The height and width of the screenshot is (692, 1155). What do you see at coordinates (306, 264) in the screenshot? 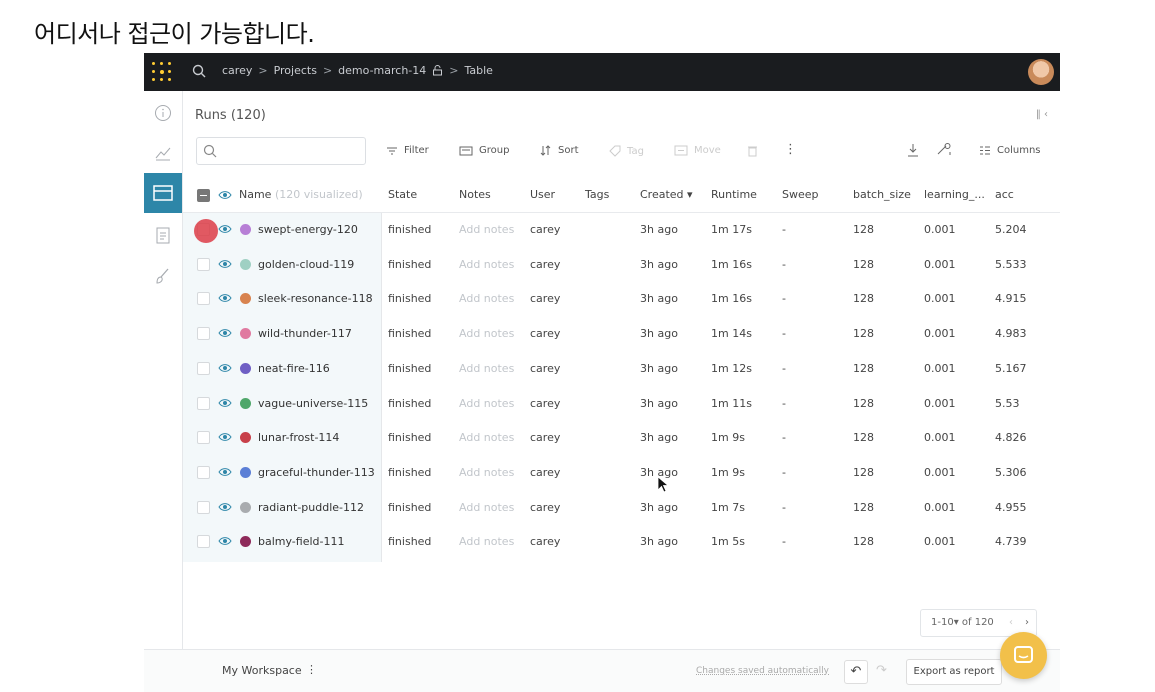
I see `run-name-link: golden-cloud-119` at bounding box center [306, 264].